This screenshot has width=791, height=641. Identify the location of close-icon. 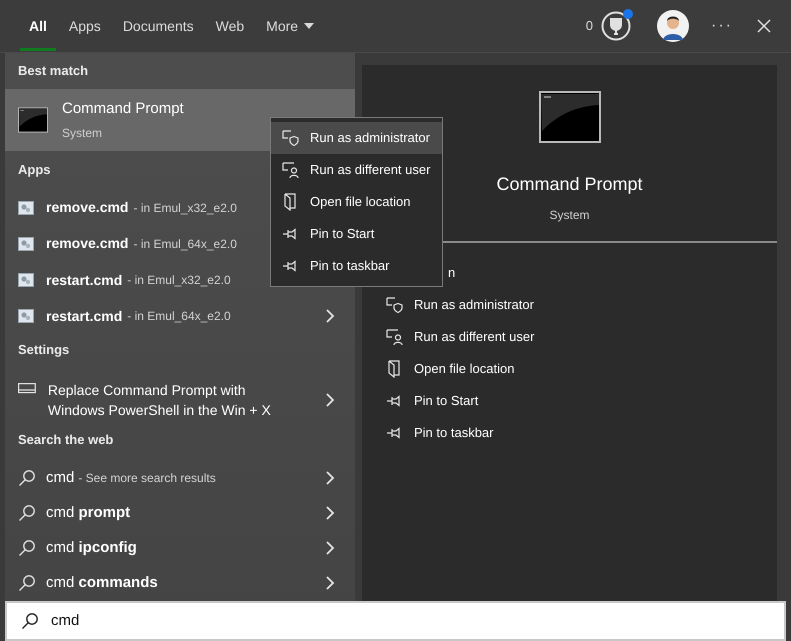
(764, 26).